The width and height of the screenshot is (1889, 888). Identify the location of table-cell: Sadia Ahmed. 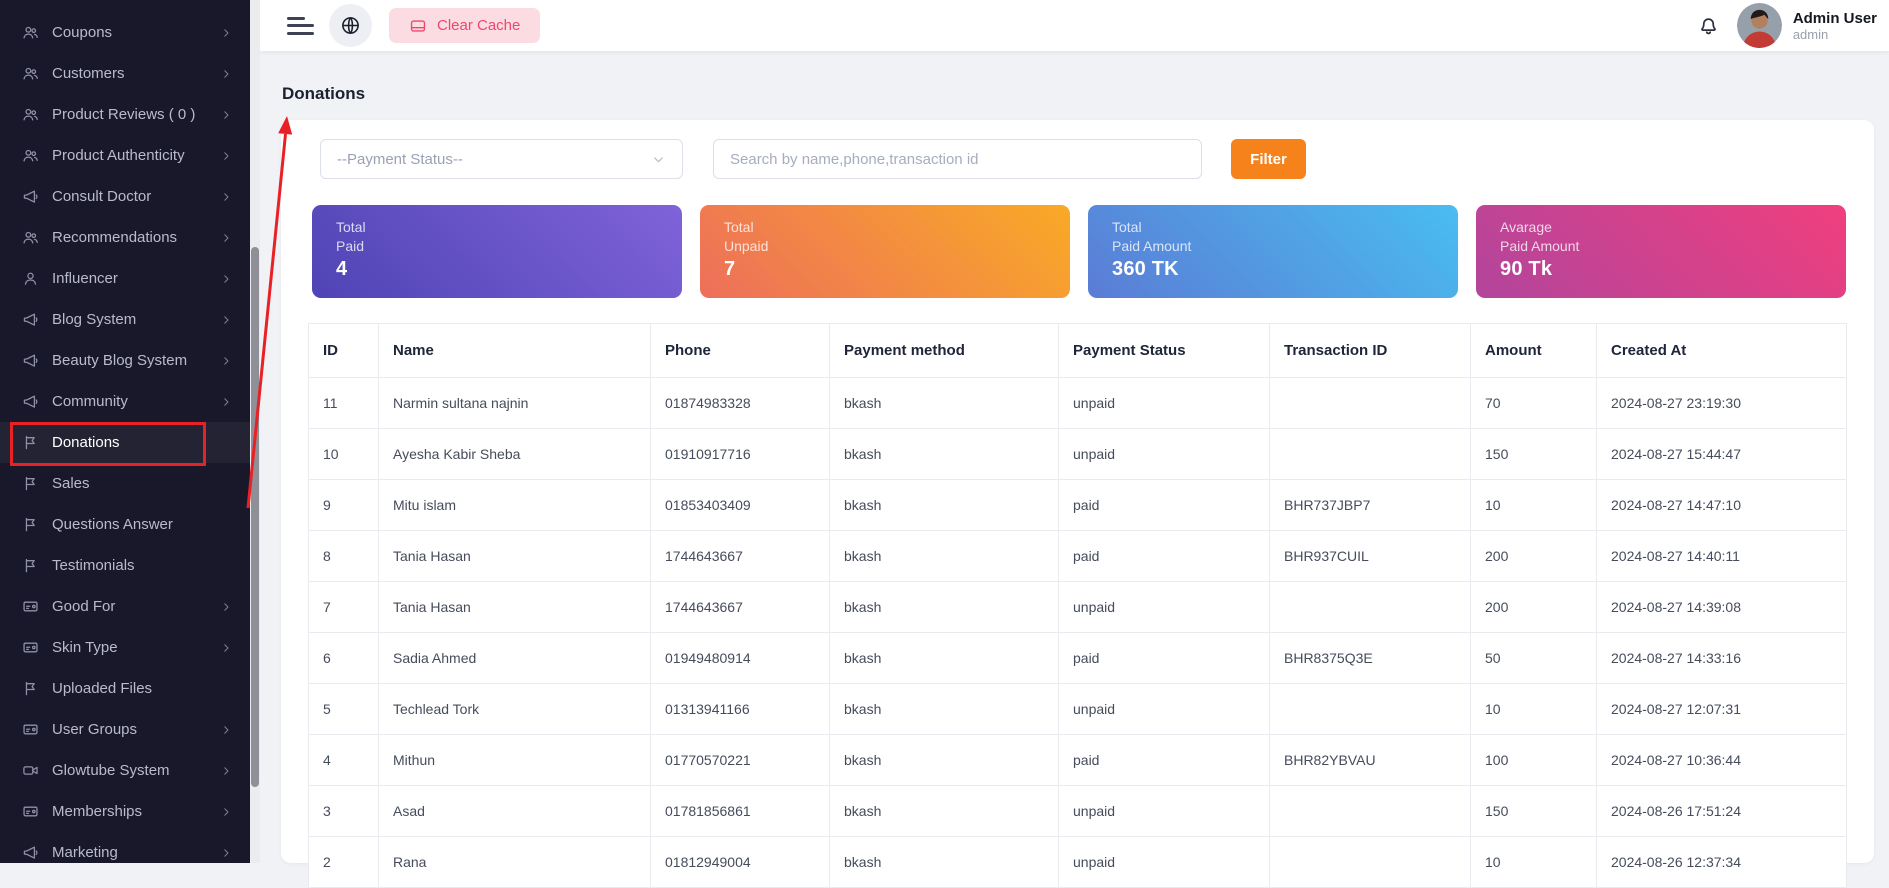
(514, 658).